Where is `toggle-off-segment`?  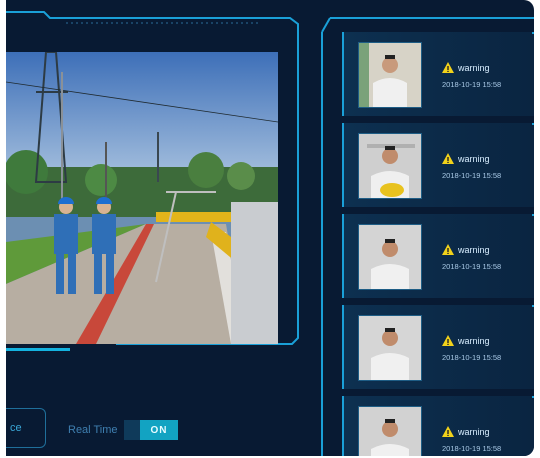 toggle-off-segment is located at coordinates (132, 430).